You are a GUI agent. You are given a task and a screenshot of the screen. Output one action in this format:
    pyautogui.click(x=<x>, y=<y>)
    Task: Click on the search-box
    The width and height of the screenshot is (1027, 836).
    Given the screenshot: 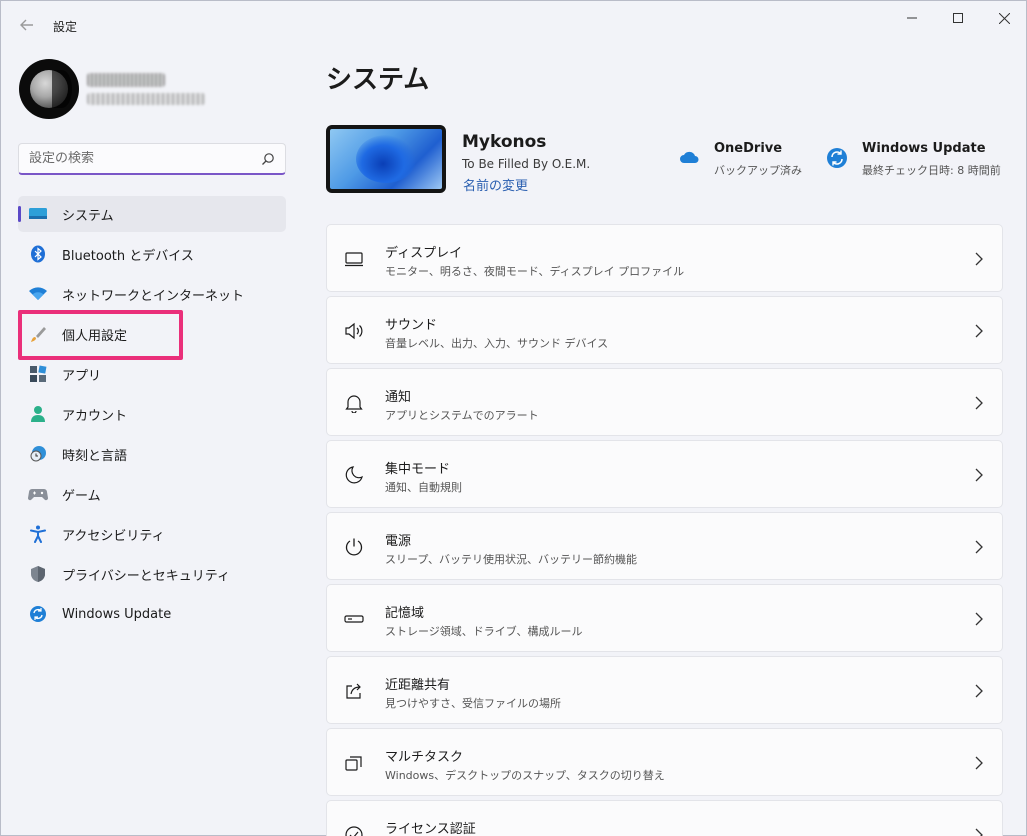 What is the action you would take?
    pyautogui.click(x=152, y=159)
    